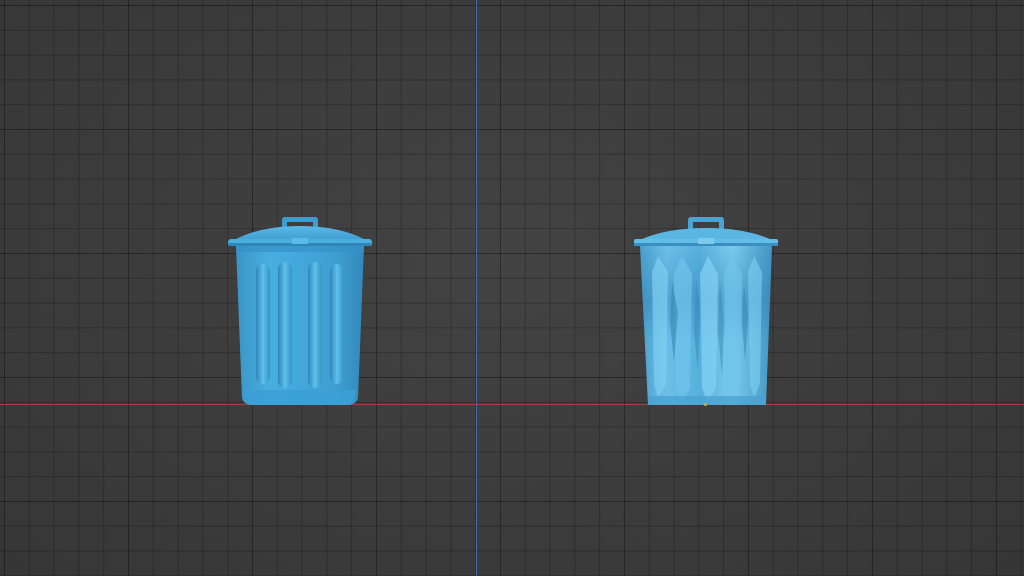 The width and height of the screenshot is (1024, 576). What do you see at coordinates (476, 288) in the screenshot?
I see `z-axis-line` at bounding box center [476, 288].